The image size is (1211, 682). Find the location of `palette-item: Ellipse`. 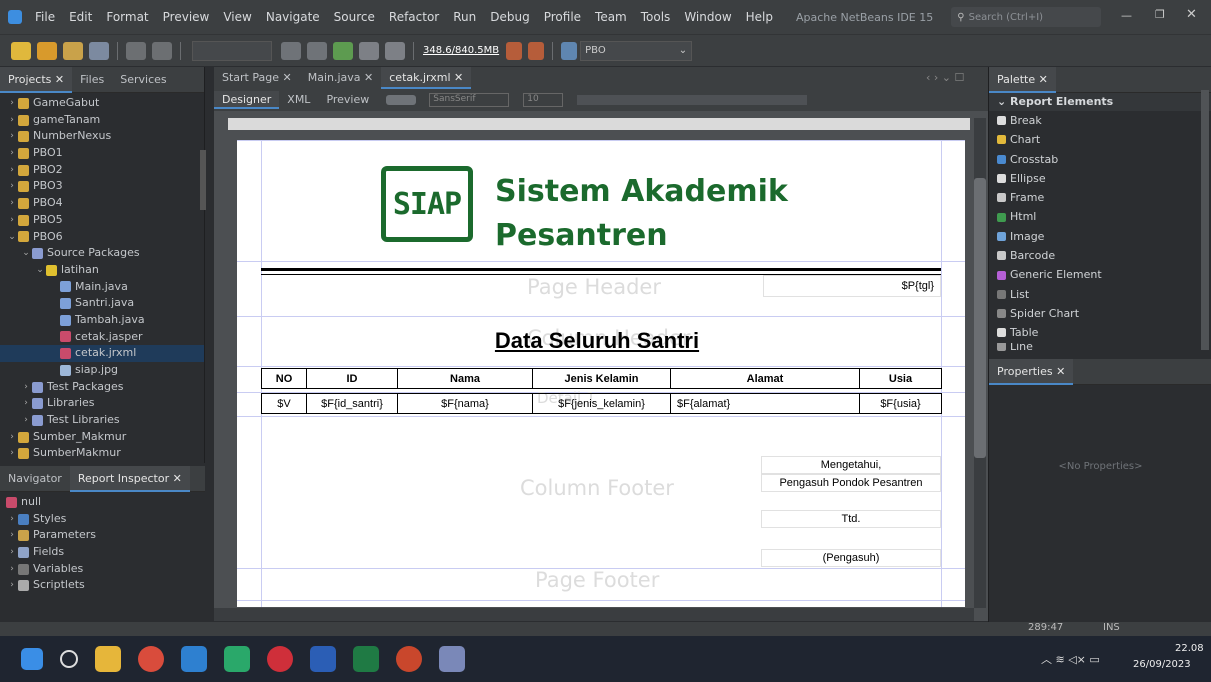

palette-item: Ellipse is located at coordinates (1100, 178).